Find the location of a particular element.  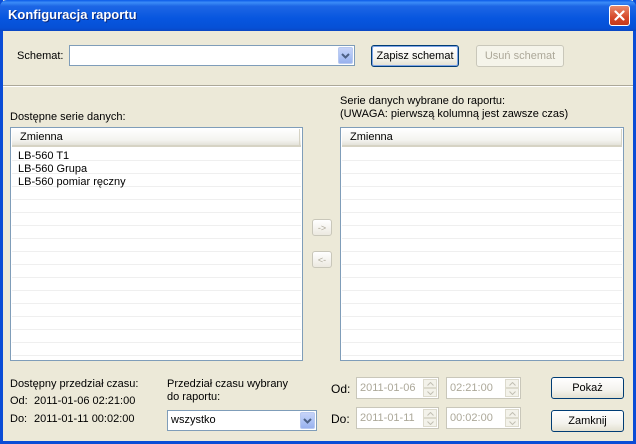

report-range-title: Przedział czasu wybrany is located at coordinates (228, 384).